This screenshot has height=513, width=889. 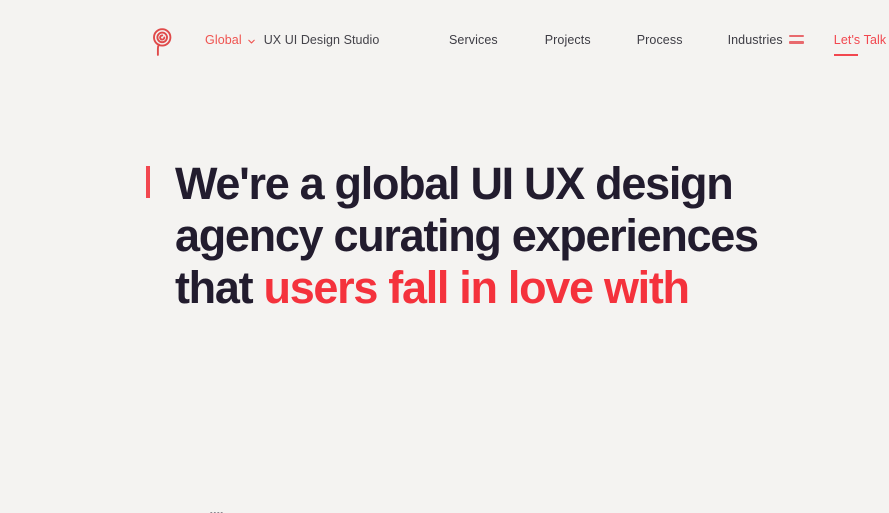 I want to click on brand-region-selector: Global UX UI Design Studio, so click(x=292, y=40).